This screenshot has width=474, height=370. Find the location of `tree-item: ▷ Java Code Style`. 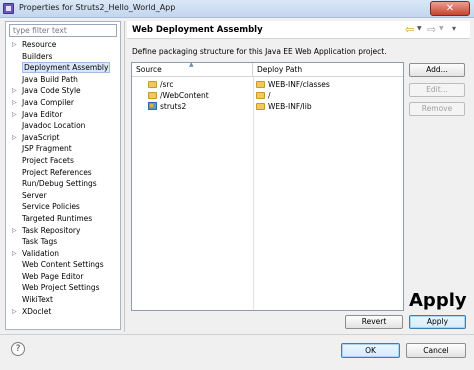

tree-item: ▷ Java Code Style is located at coordinates (64, 91).